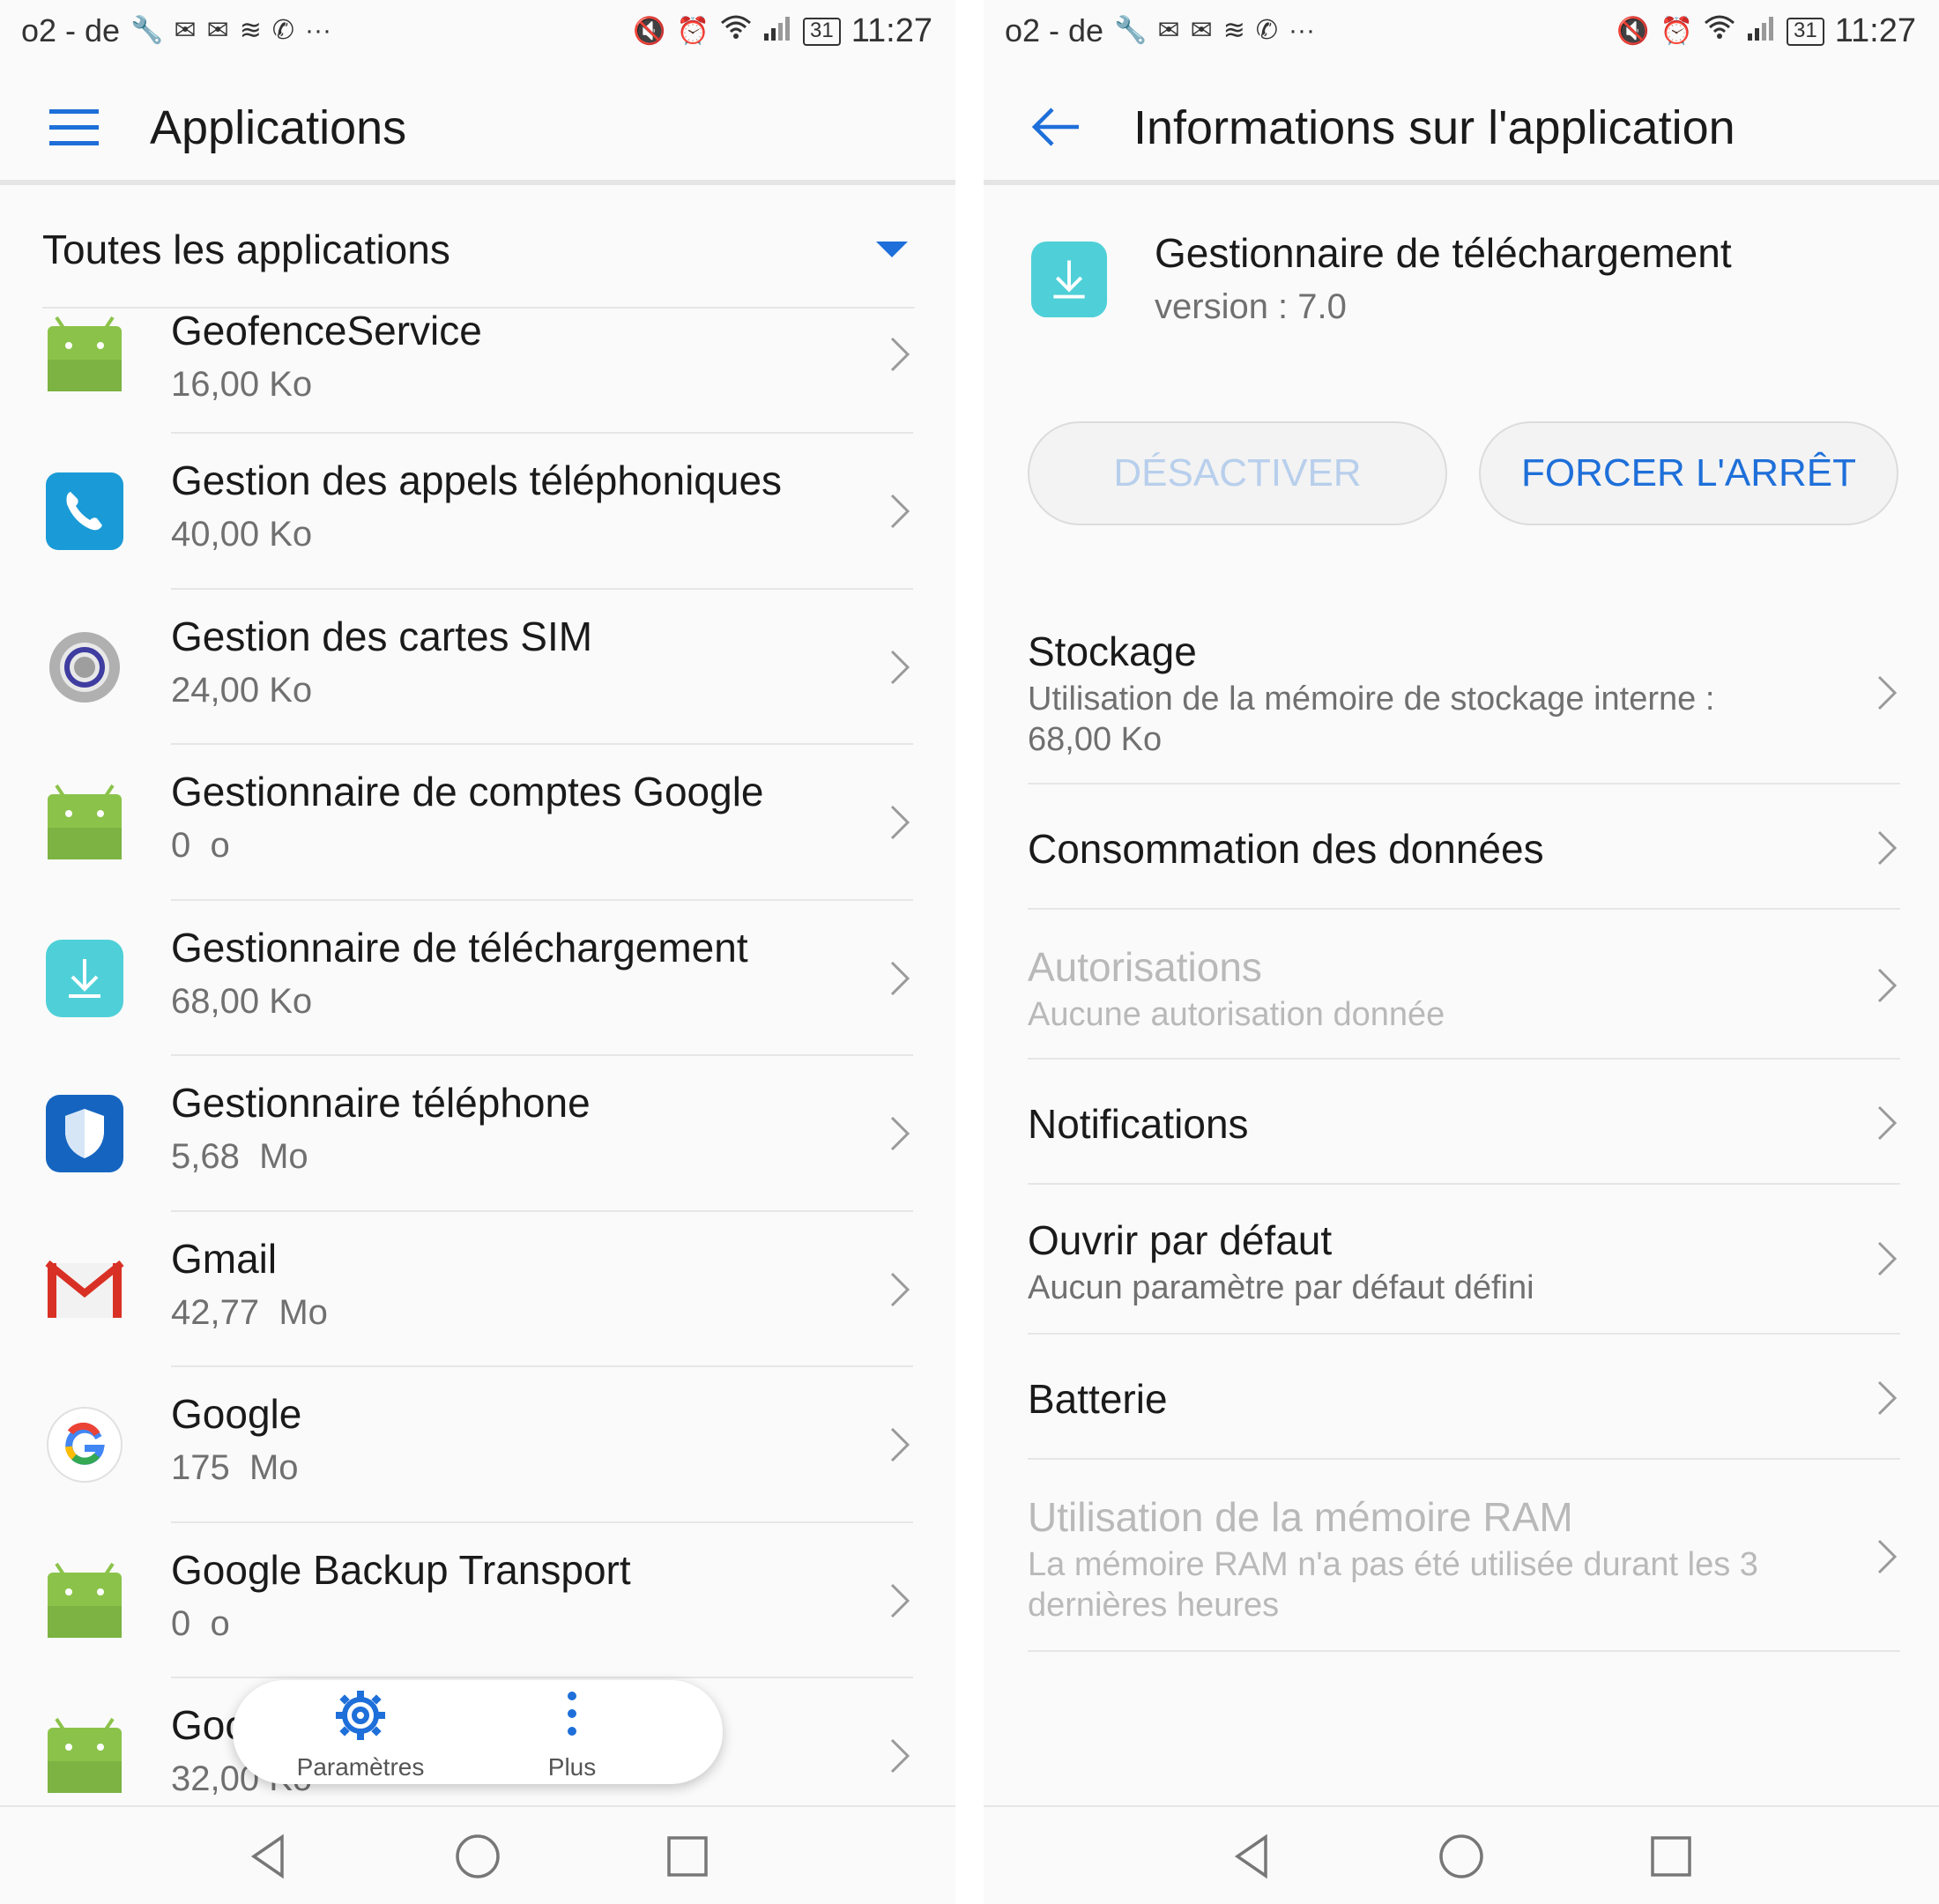 The width and height of the screenshot is (1939, 1904). I want to click on list-item: Gestionnaire de comptes Google 0 o, so click(477, 823).